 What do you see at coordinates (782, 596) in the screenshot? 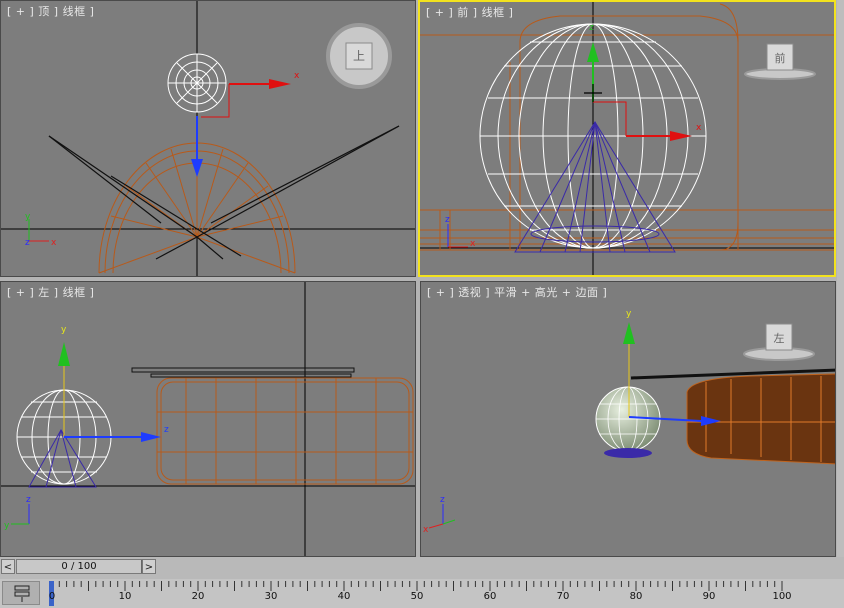
I see `track-tick-label: 100` at bounding box center [782, 596].